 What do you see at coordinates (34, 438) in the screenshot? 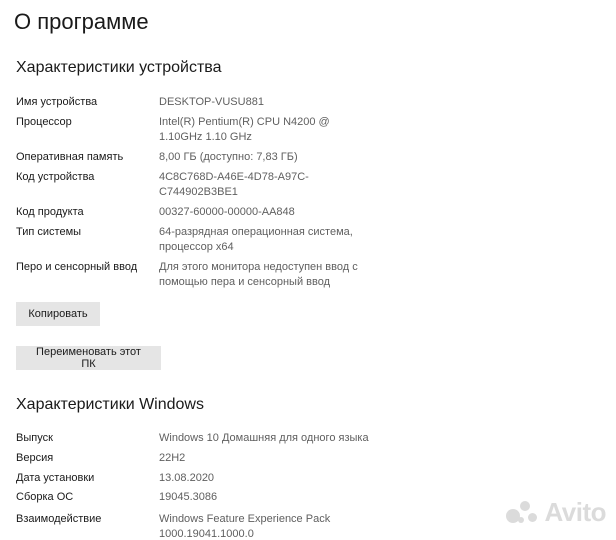
I see `spec-label: Выпуск` at bounding box center [34, 438].